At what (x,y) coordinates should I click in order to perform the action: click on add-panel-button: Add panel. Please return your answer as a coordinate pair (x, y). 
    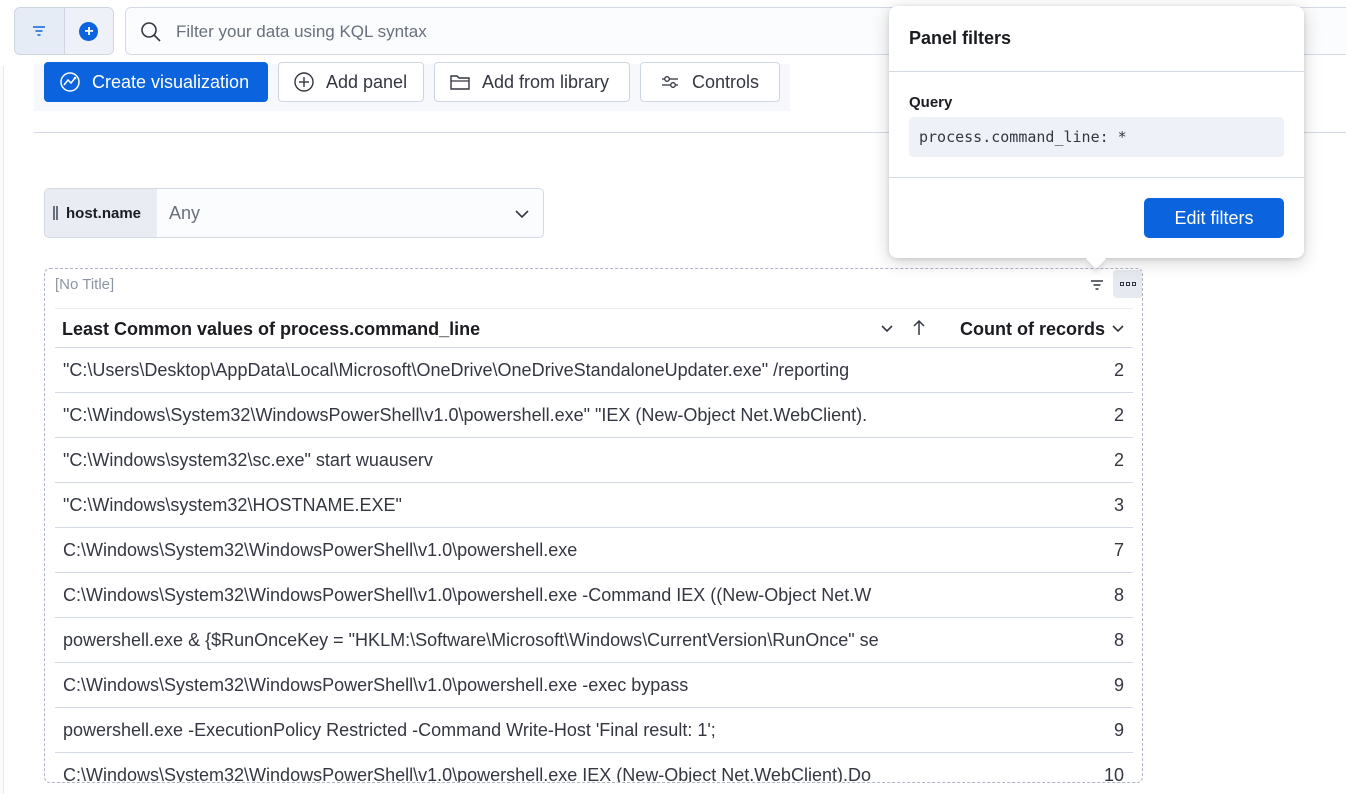
    Looking at the image, I should click on (351, 82).